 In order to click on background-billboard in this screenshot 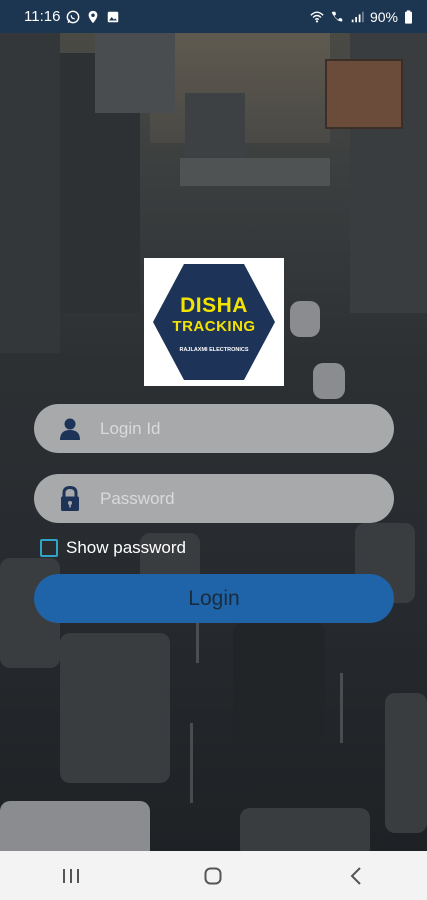, I will do `click(364, 94)`.